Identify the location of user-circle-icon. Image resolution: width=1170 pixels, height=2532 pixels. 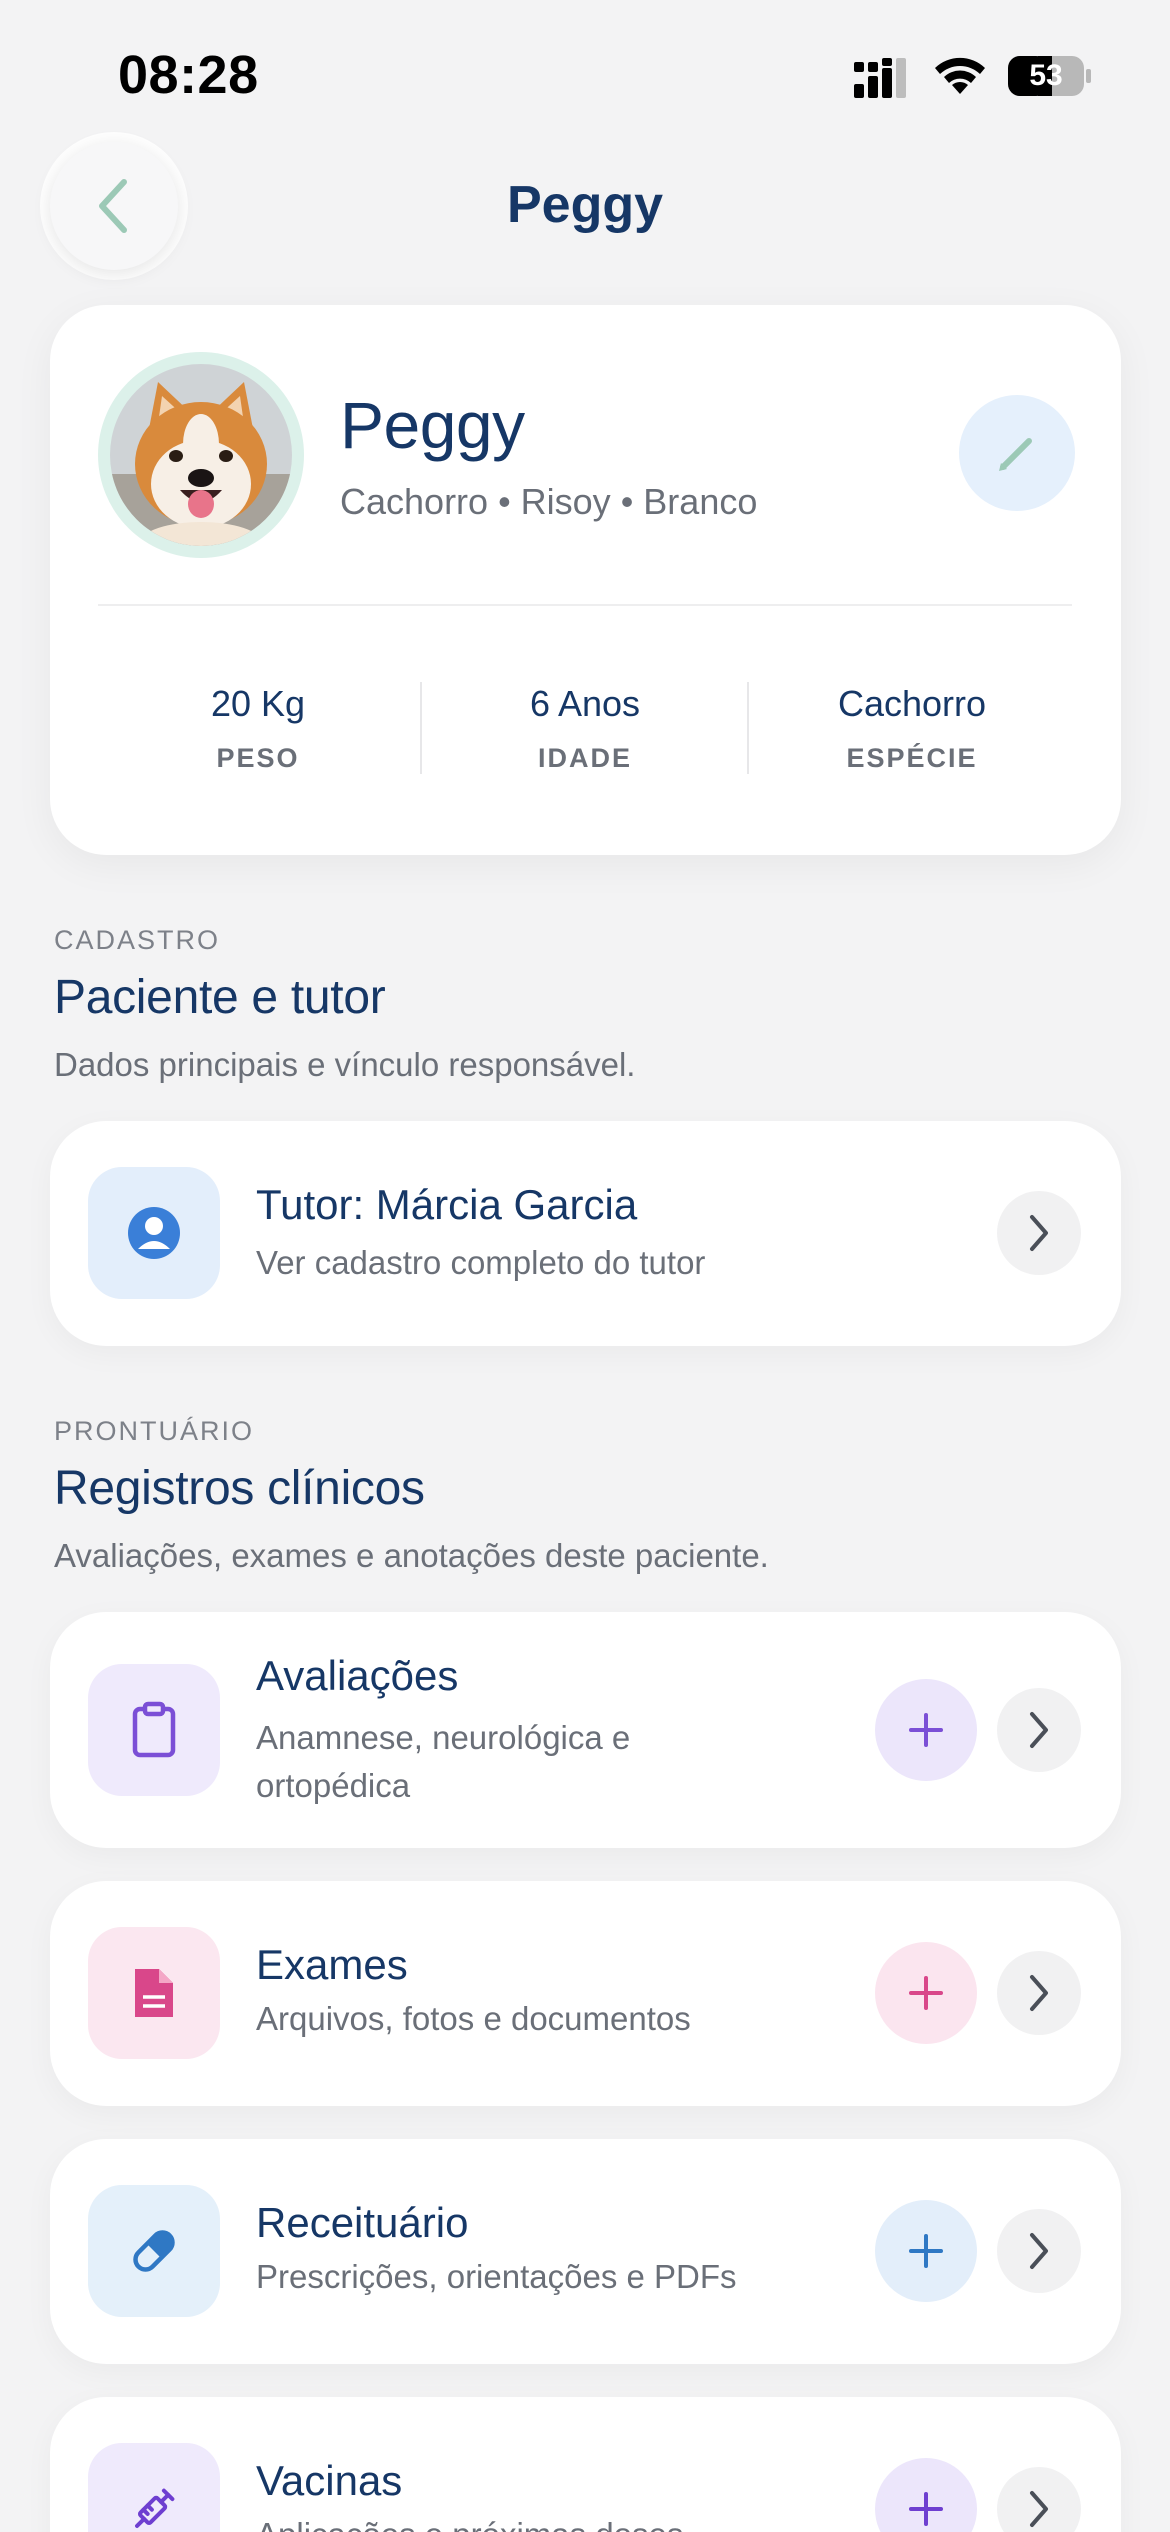
(154, 1233).